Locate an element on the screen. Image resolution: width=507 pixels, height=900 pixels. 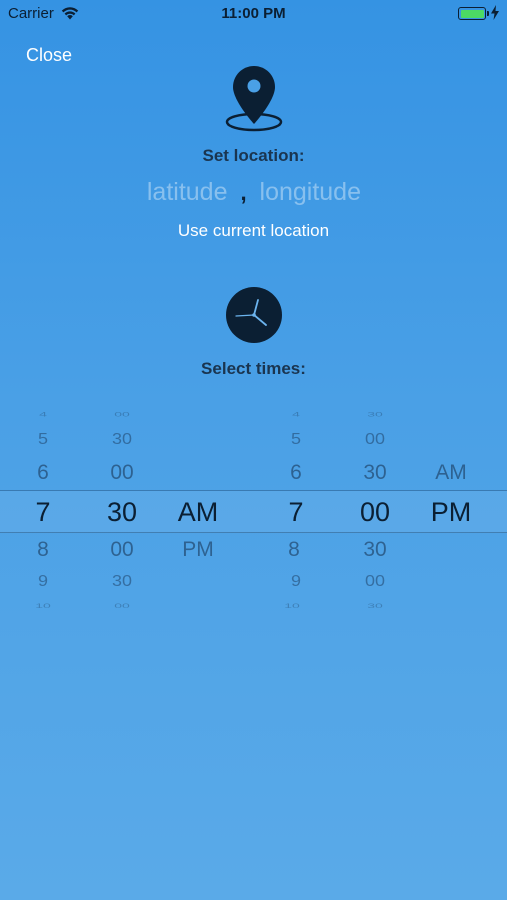
location-pin-icon is located at coordinates (254, 99).